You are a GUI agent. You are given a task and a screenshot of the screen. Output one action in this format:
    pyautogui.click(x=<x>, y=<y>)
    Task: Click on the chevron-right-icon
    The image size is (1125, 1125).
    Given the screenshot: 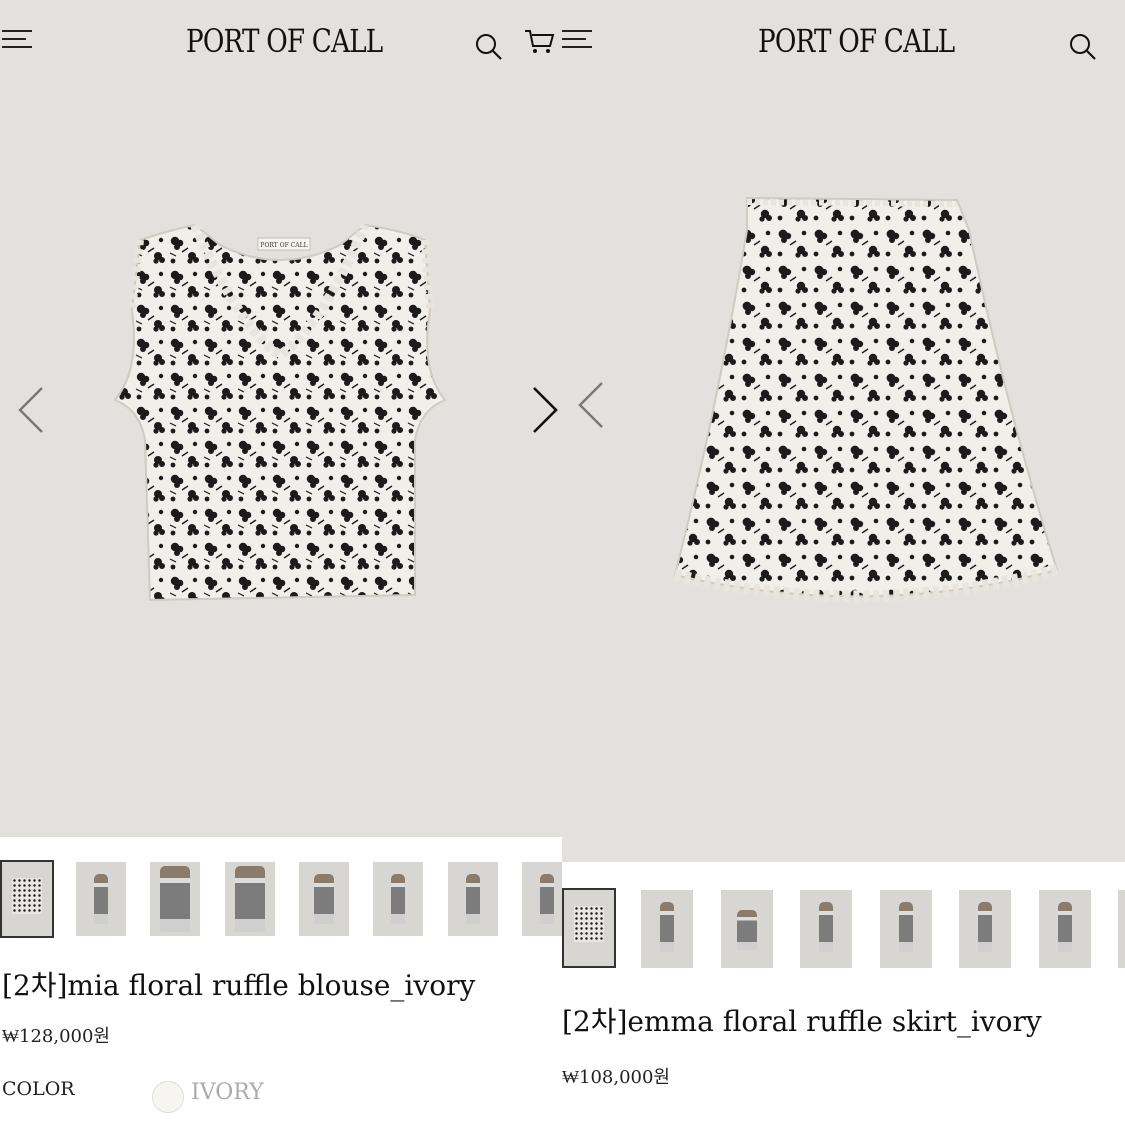 What is the action you would take?
    pyautogui.click(x=544, y=410)
    